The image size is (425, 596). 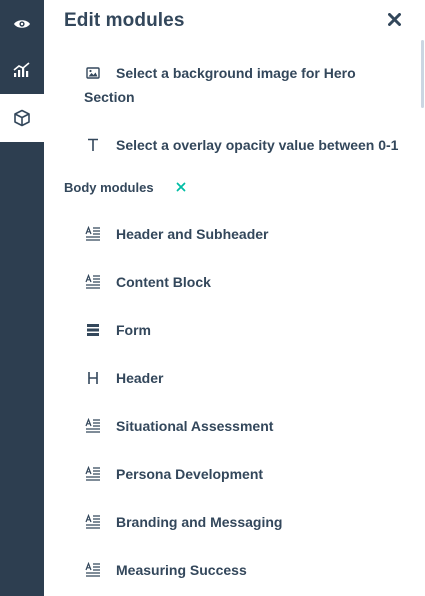 What do you see at coordinates (195, 426) in the screenshot?
I see `module-label: Situational Assessment` at bounding box center [195, 426].